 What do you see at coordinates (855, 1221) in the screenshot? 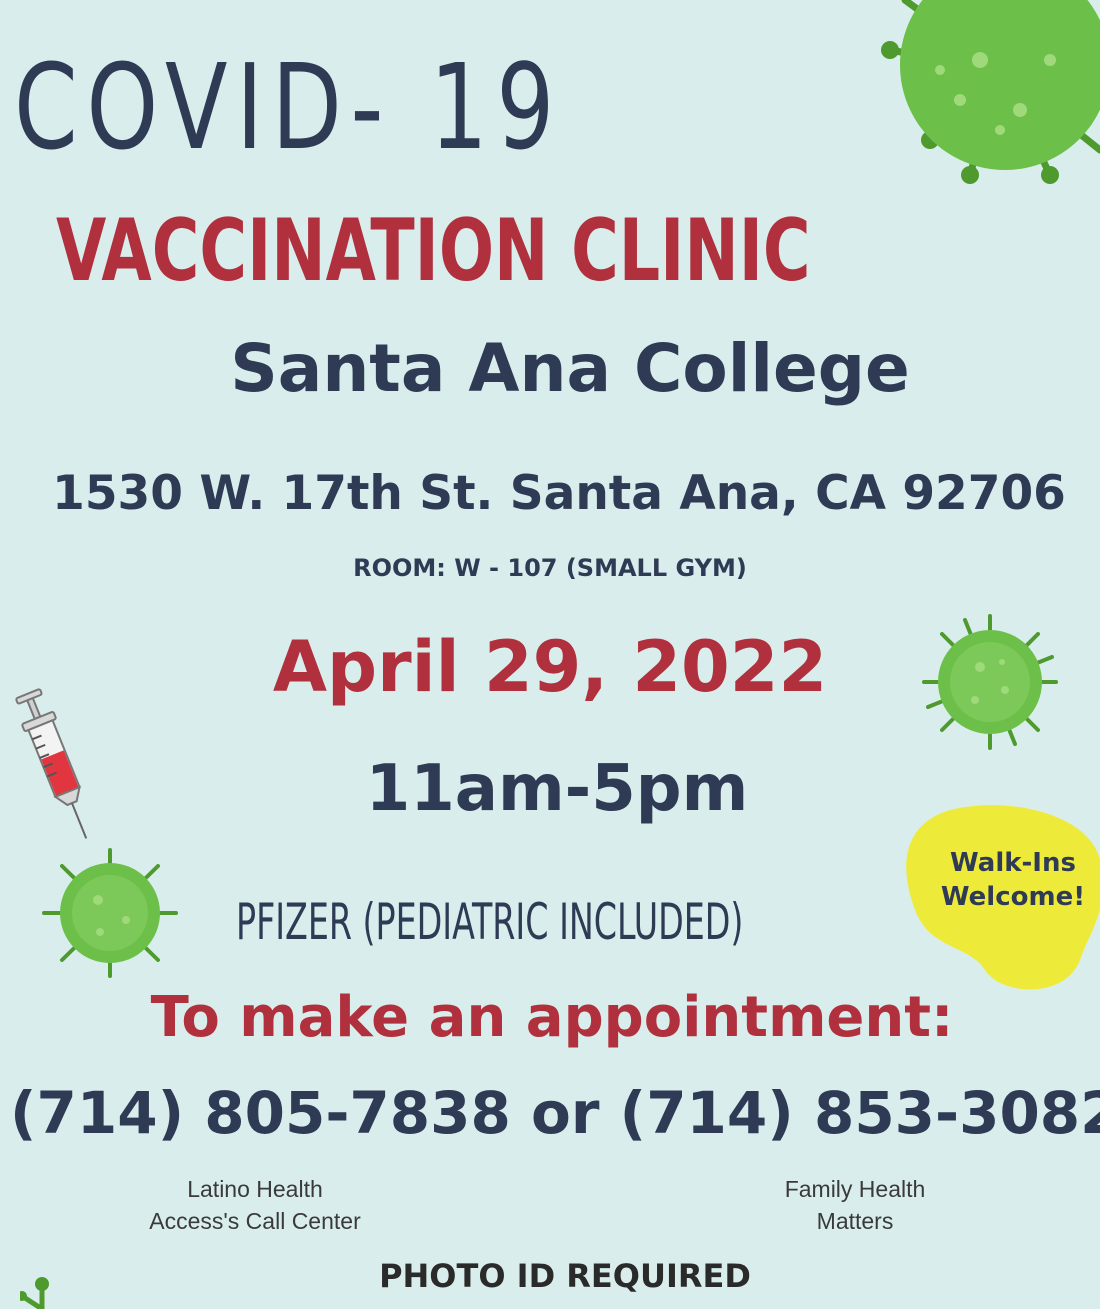
I see `contact-2-line-2: Matters` at bounding box center [855, 1221].